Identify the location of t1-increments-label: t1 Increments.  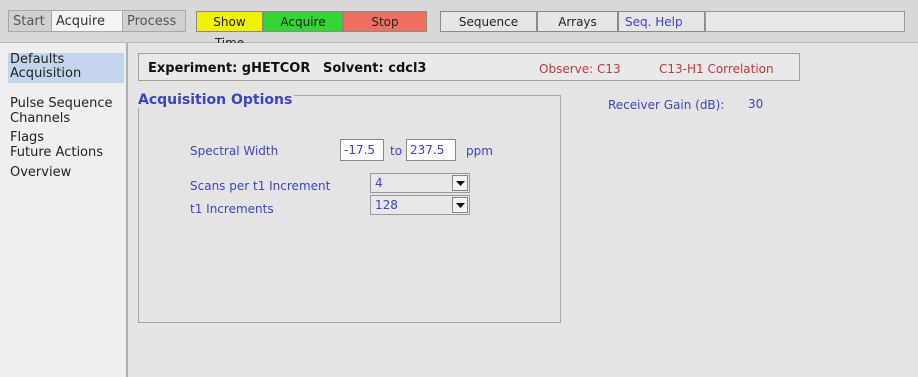
(232, 209).